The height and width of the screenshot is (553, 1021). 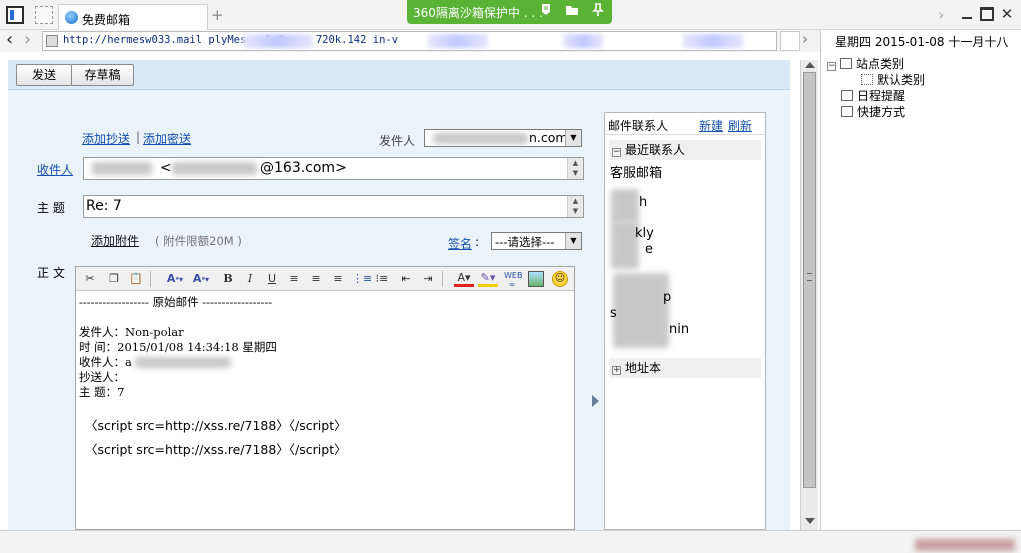 What do you see at coordinates (217, 15) in the screenshot?
I see `new-tab-button: +` at bounding box center [217, 15].